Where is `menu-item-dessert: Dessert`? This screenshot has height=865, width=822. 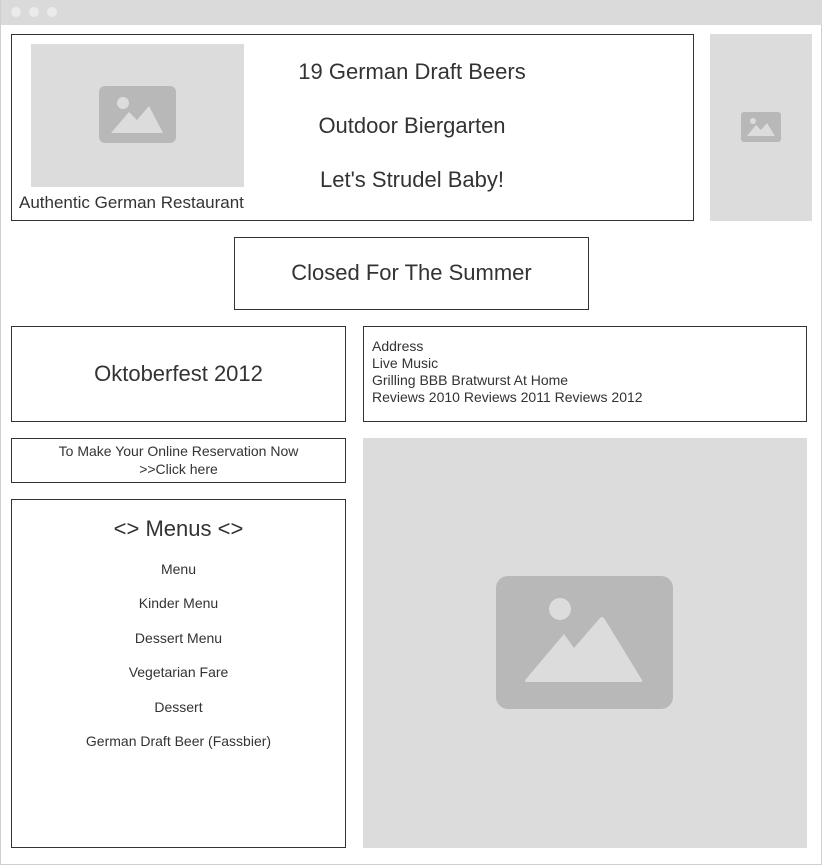 menu-item-dessert: Dessert is located at coordinates (178, 707).